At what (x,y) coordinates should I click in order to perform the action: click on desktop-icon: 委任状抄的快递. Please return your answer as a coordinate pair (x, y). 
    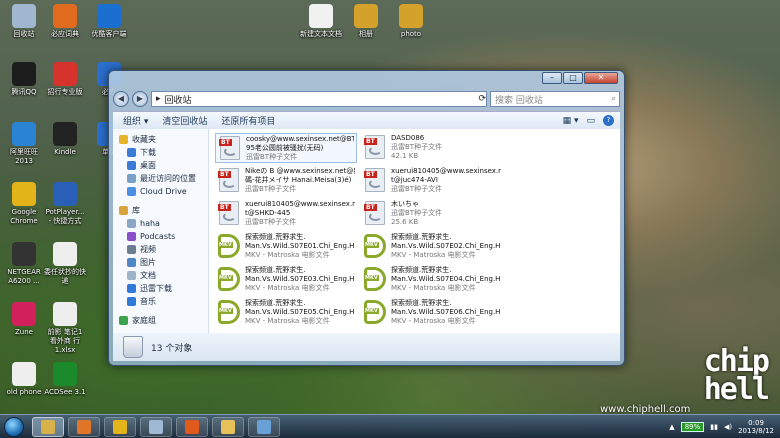
    Looking at the image, I should click on (65, 264).